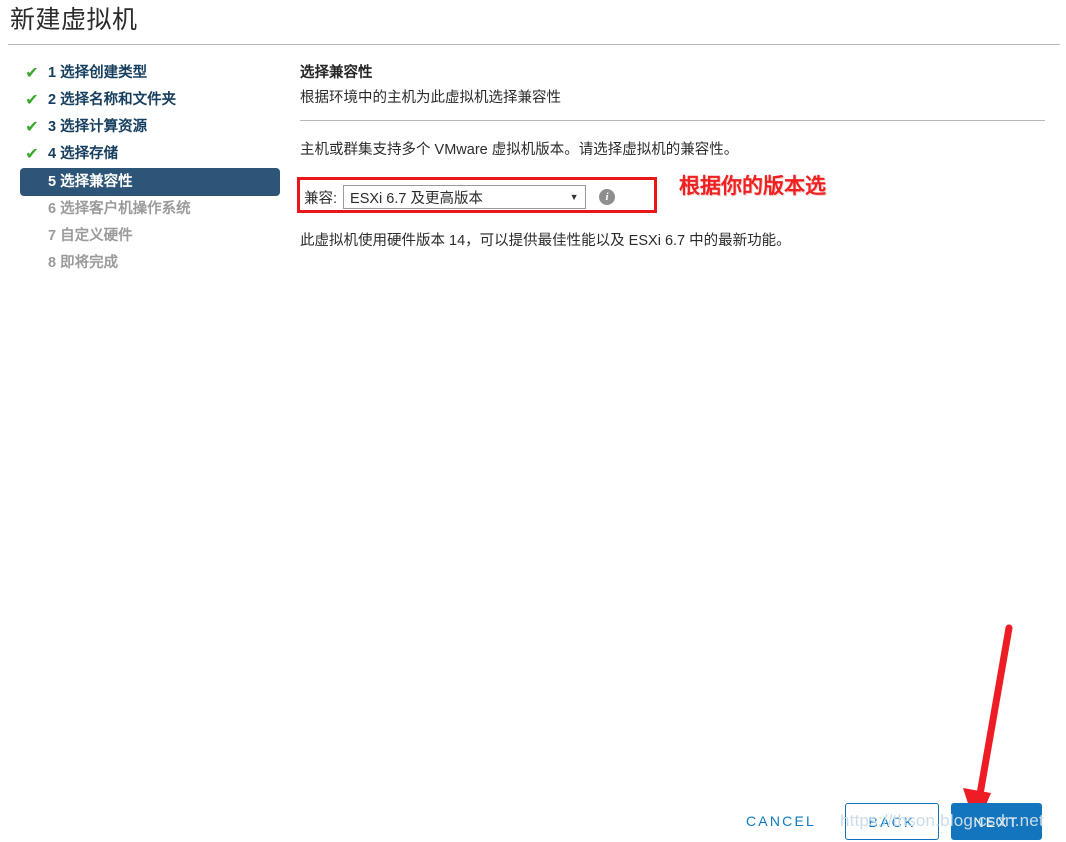  I want to click on sidebar-item-step-6: 6 选择客户机操作系统, so click(151, 209).